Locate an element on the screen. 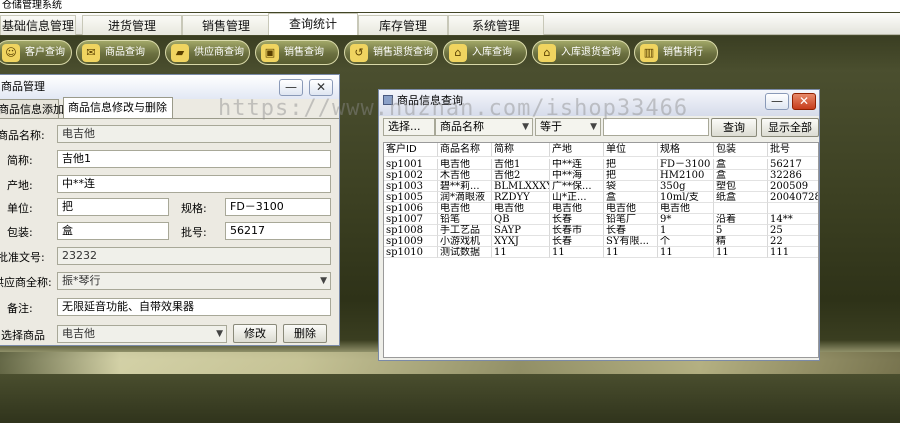 Image resolution: width=900 pixels, height=423 pixels. table-cell: 9* is located at coordinates (686, 219).